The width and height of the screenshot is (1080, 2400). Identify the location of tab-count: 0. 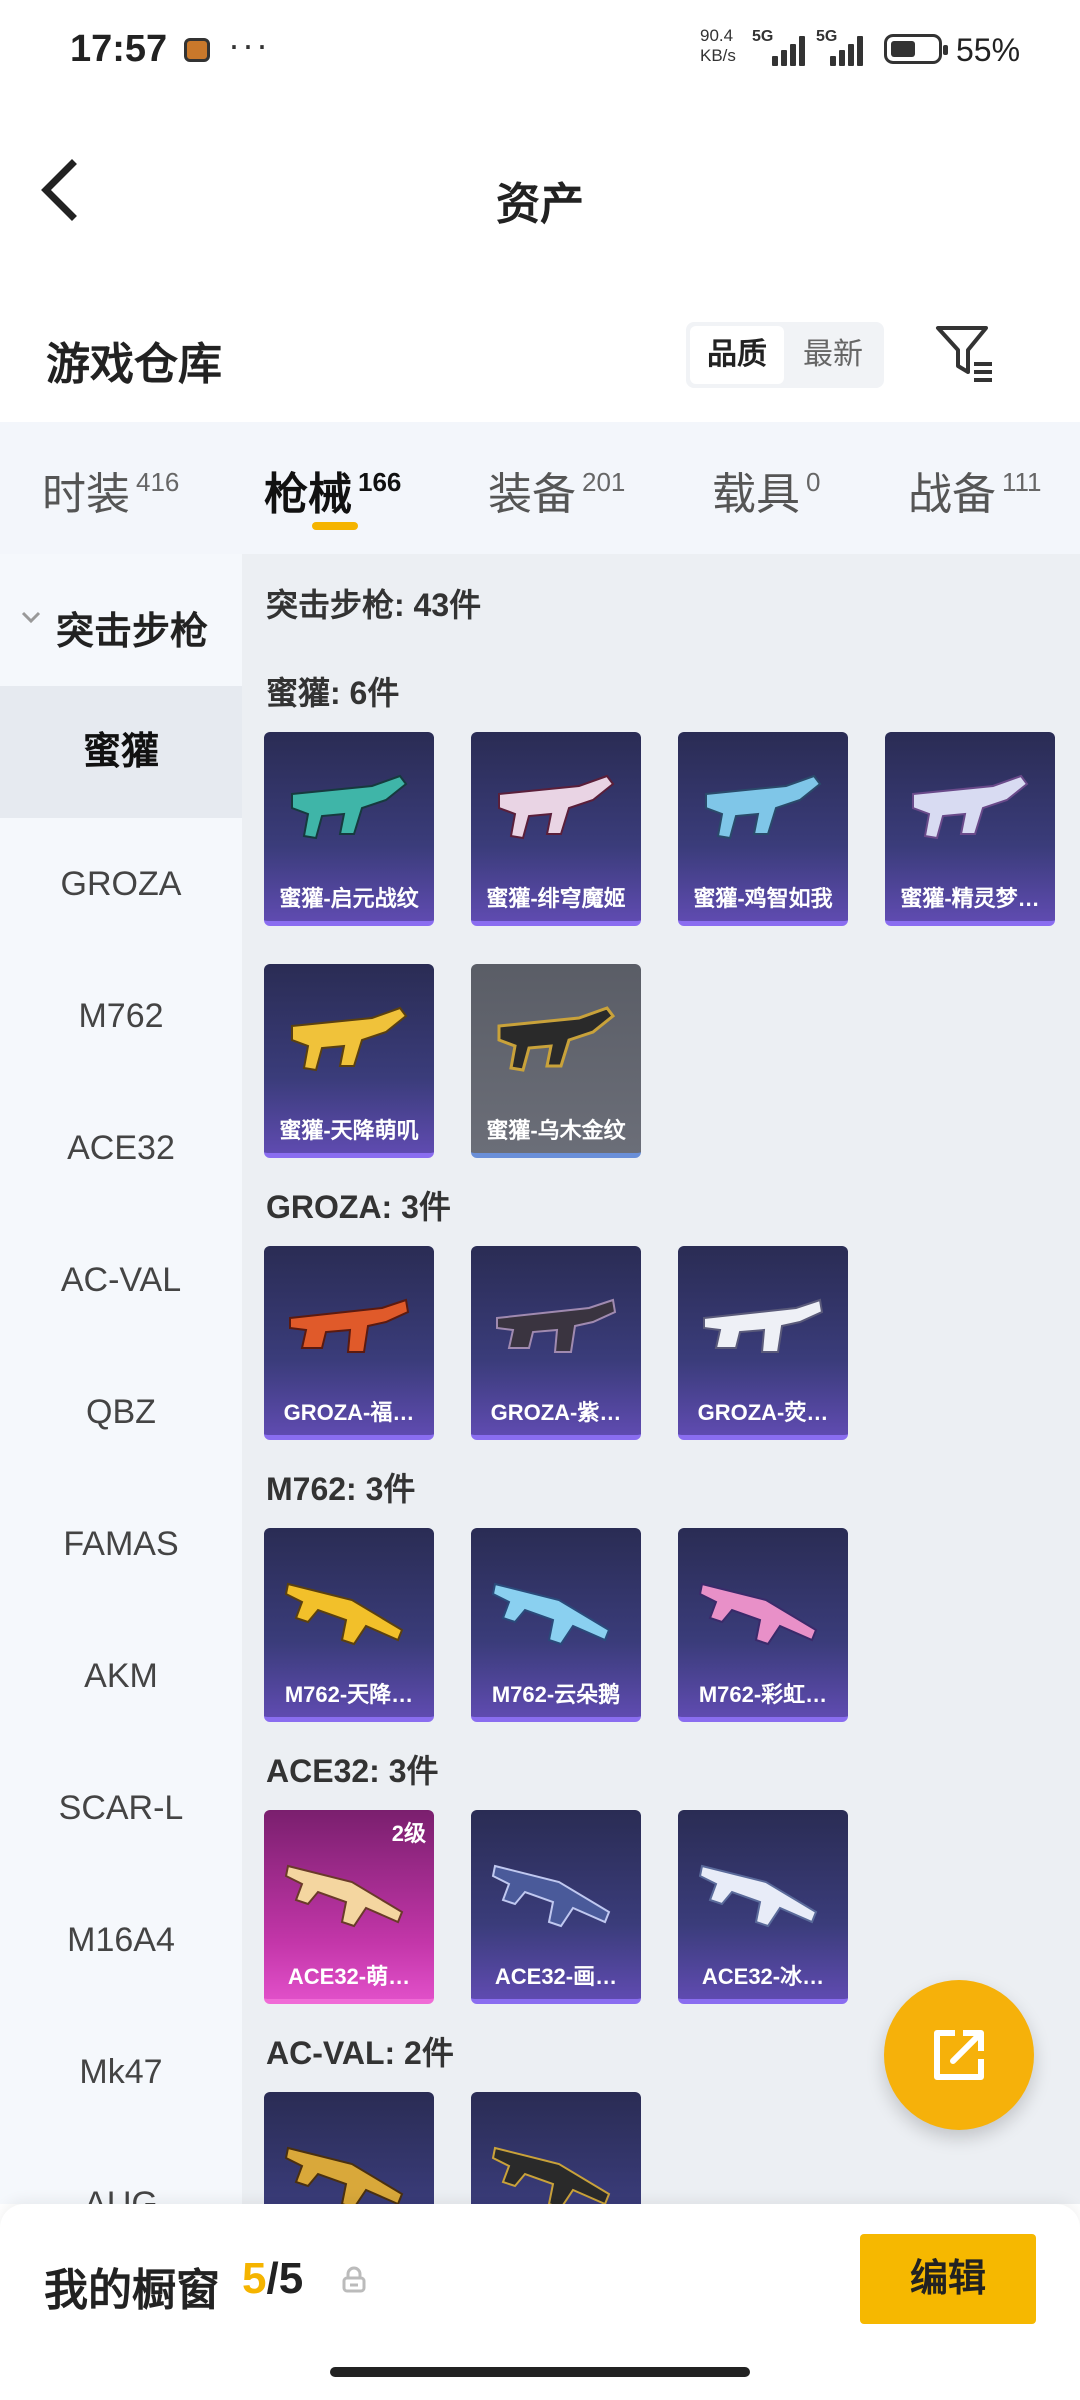
(813, 482).